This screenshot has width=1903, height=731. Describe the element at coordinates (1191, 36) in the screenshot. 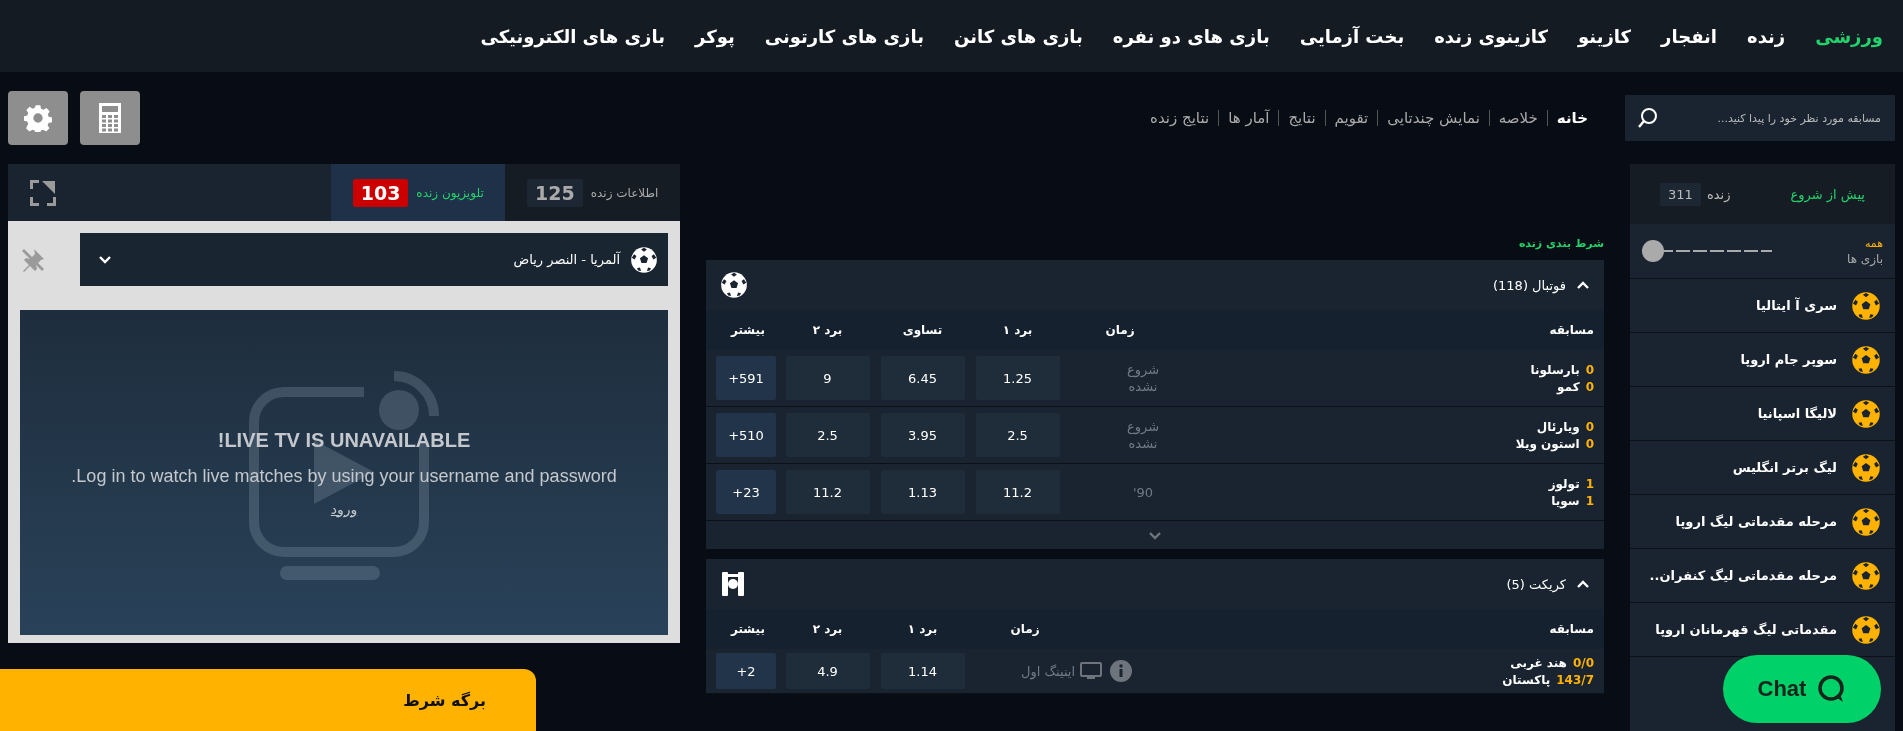

I see `nav-item: بازی های دو نفره` at that location.